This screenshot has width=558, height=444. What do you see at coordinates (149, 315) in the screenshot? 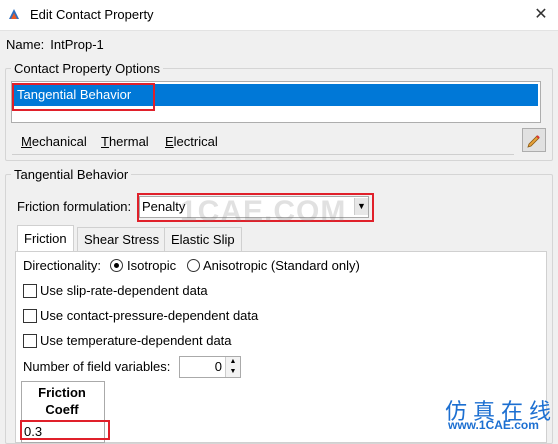
I see `checkbox-contact-pressure-label: Use contact-pressure-dependent data` at bounding box center [149, 315].